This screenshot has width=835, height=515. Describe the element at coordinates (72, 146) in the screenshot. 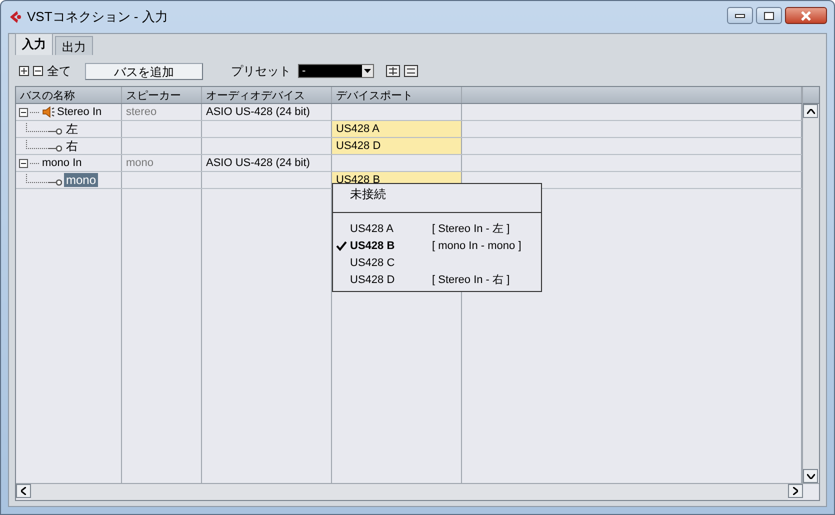

I see `channel-name: 右` at that location.